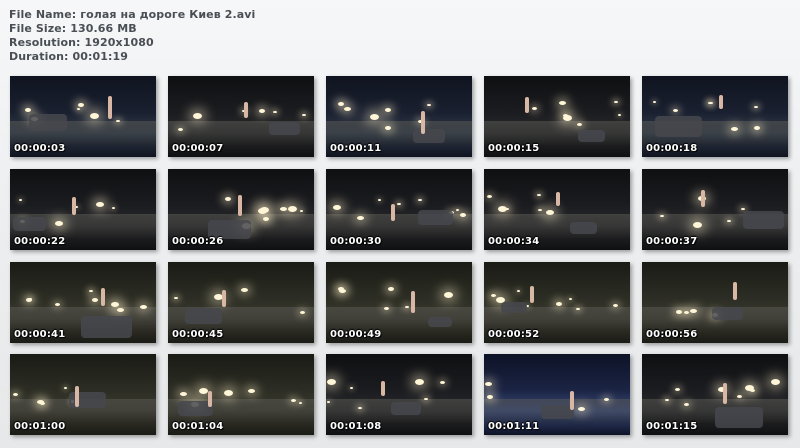 The height and width of the screenshot is (448, 800). I want to click on frame-timestamp: 00:01:04, so click(198, 426).